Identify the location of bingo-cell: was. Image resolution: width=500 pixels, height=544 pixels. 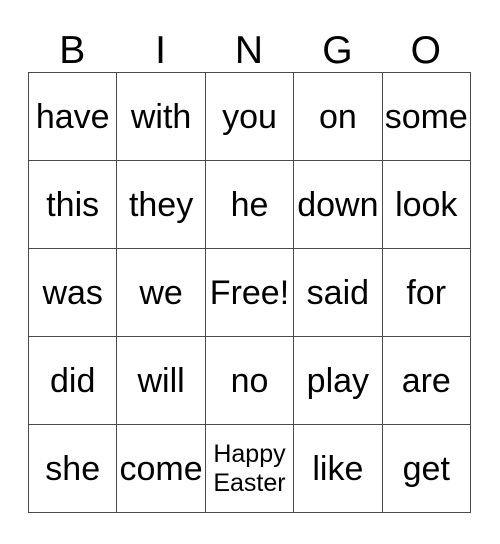
(72, 292).